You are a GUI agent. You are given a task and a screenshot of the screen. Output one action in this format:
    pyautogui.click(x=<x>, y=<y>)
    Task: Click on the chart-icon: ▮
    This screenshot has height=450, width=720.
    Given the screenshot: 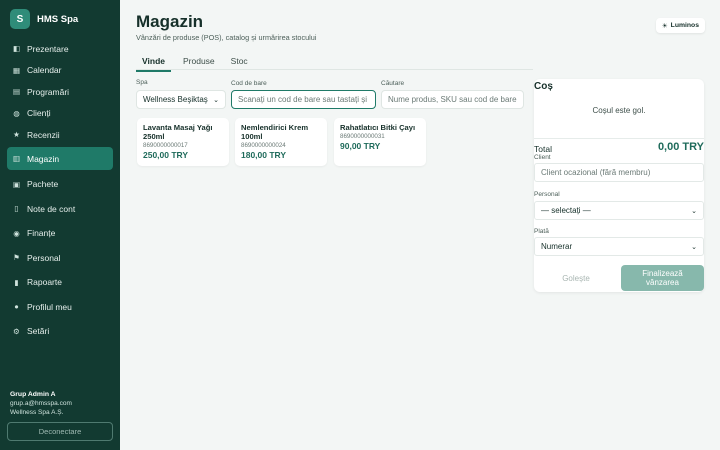 What is the action you would take?
    pyautogui.click(x=16, y=282)
    